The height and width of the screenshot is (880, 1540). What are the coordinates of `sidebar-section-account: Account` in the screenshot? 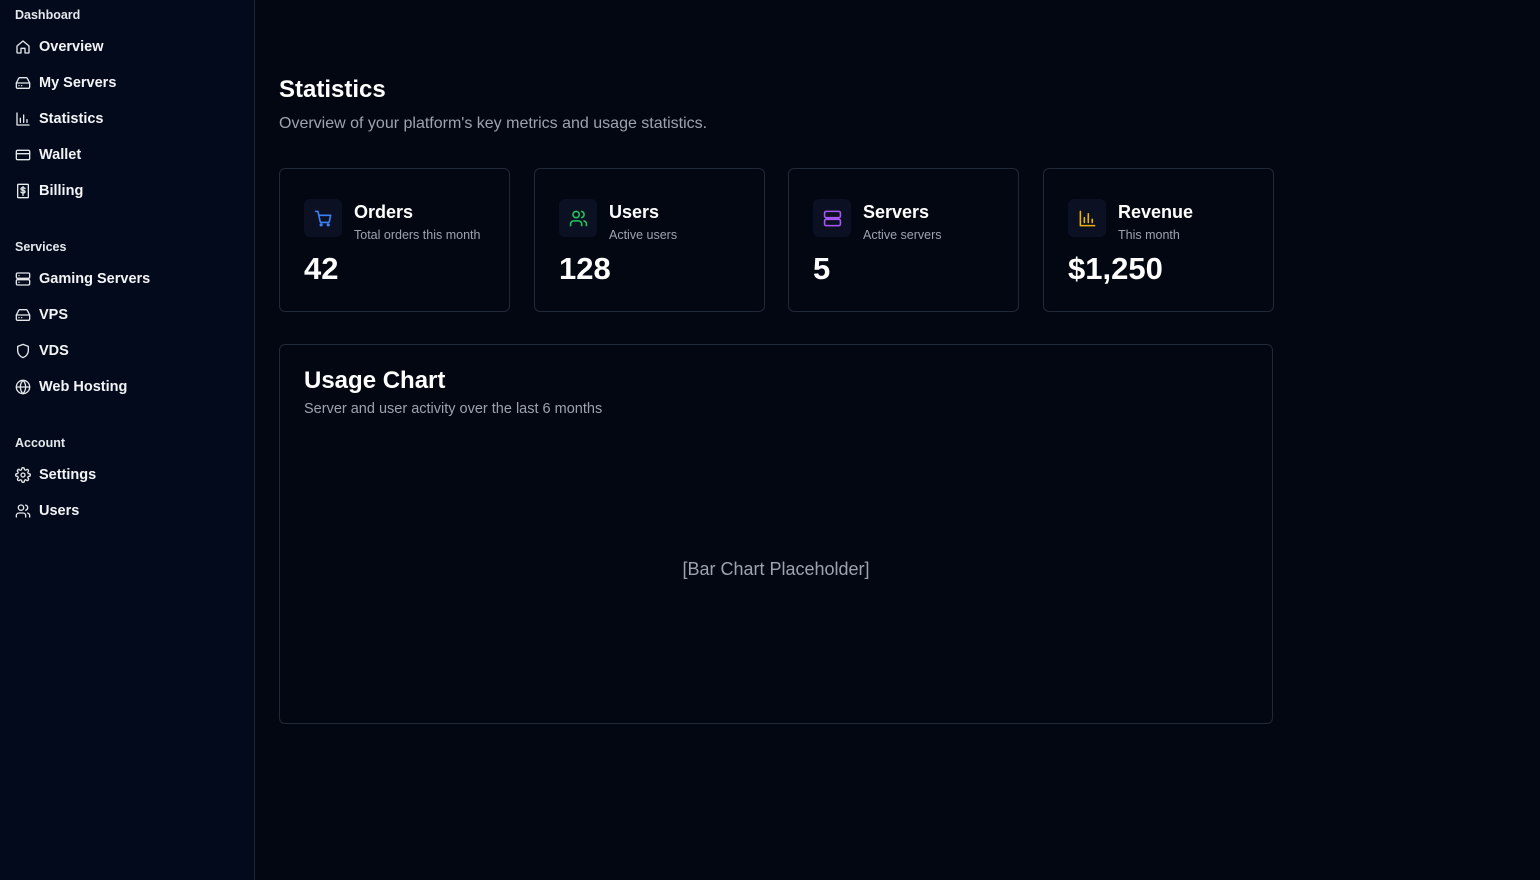 It's located at (40, 443).